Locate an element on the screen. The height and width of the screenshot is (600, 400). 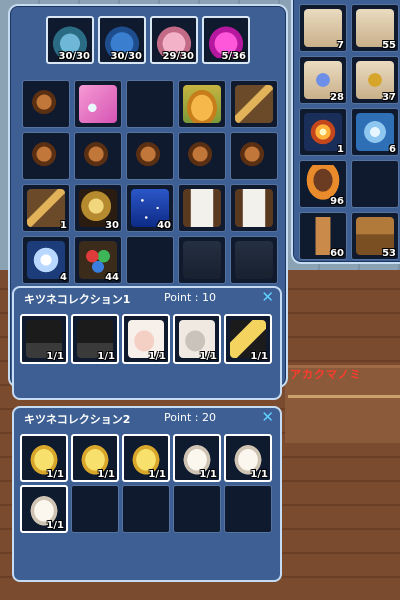
collection-grid: 1/1 1/1 1/1 1/1 1/1 1/1 is located at coordinates (146, 483).